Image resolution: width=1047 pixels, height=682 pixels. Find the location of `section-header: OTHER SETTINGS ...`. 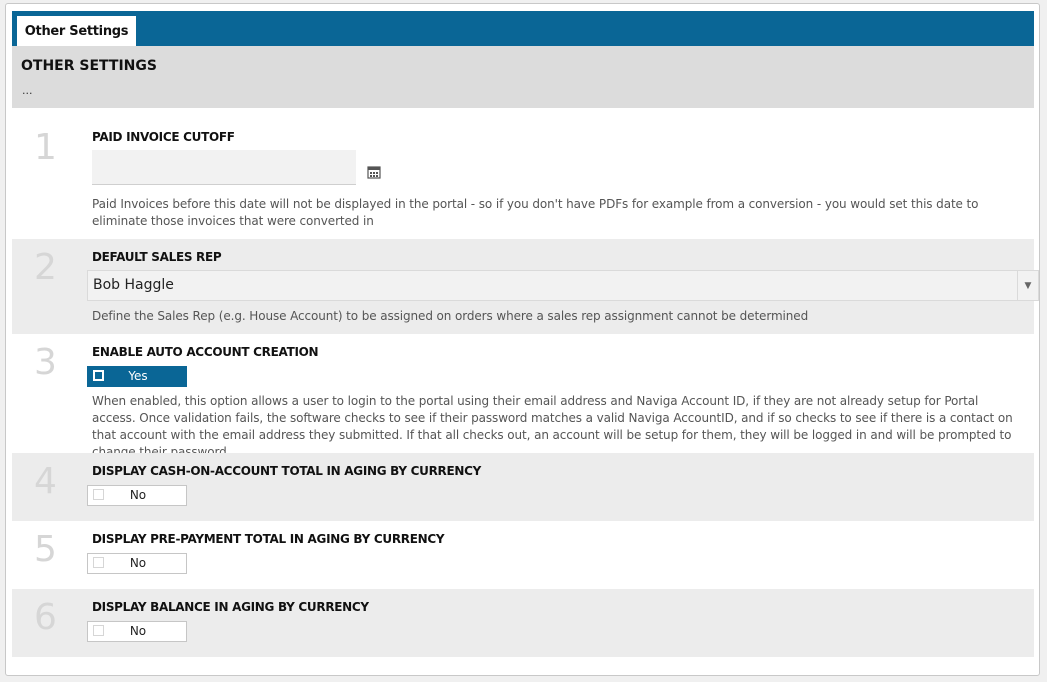

section-header: OTHER SETTINGS ... is located at coordinates (523, 77).